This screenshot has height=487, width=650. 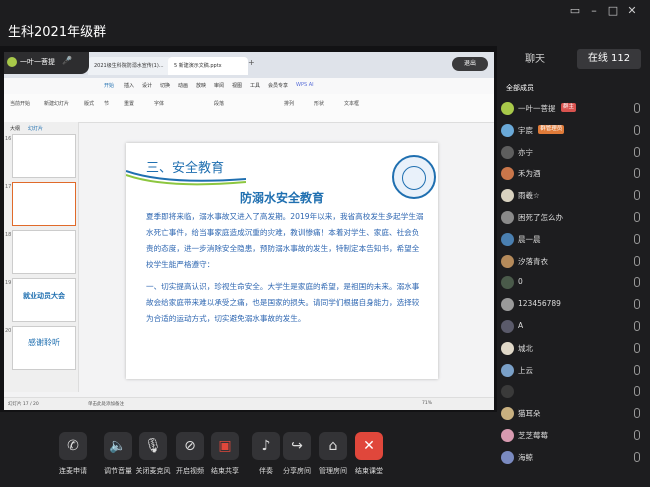 What do you see at coordinates (529, 196) in the screenshot?
I see `member-name: 雨羲☆` at bounding box center [529, 196].